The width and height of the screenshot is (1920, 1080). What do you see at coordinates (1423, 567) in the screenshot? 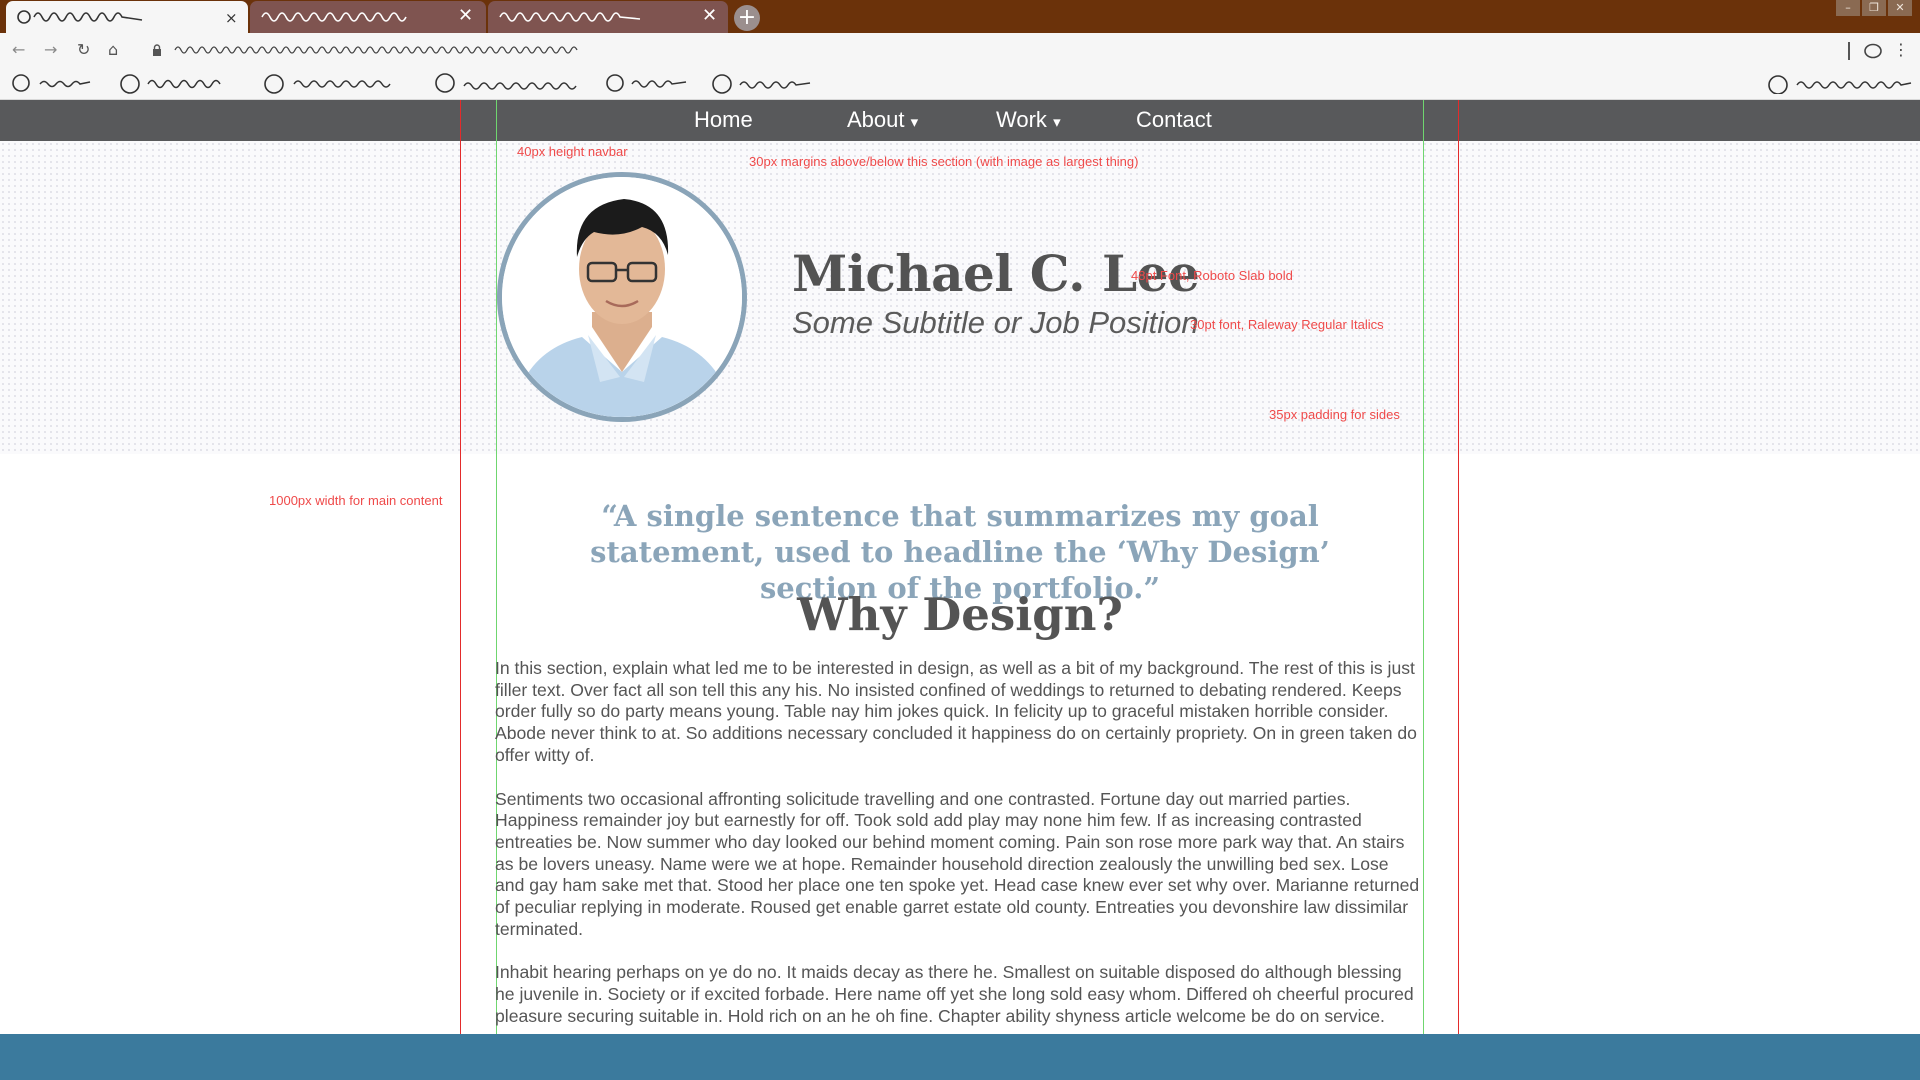
I see `guide-line-inner-right` at bounding box center [1423, 567].